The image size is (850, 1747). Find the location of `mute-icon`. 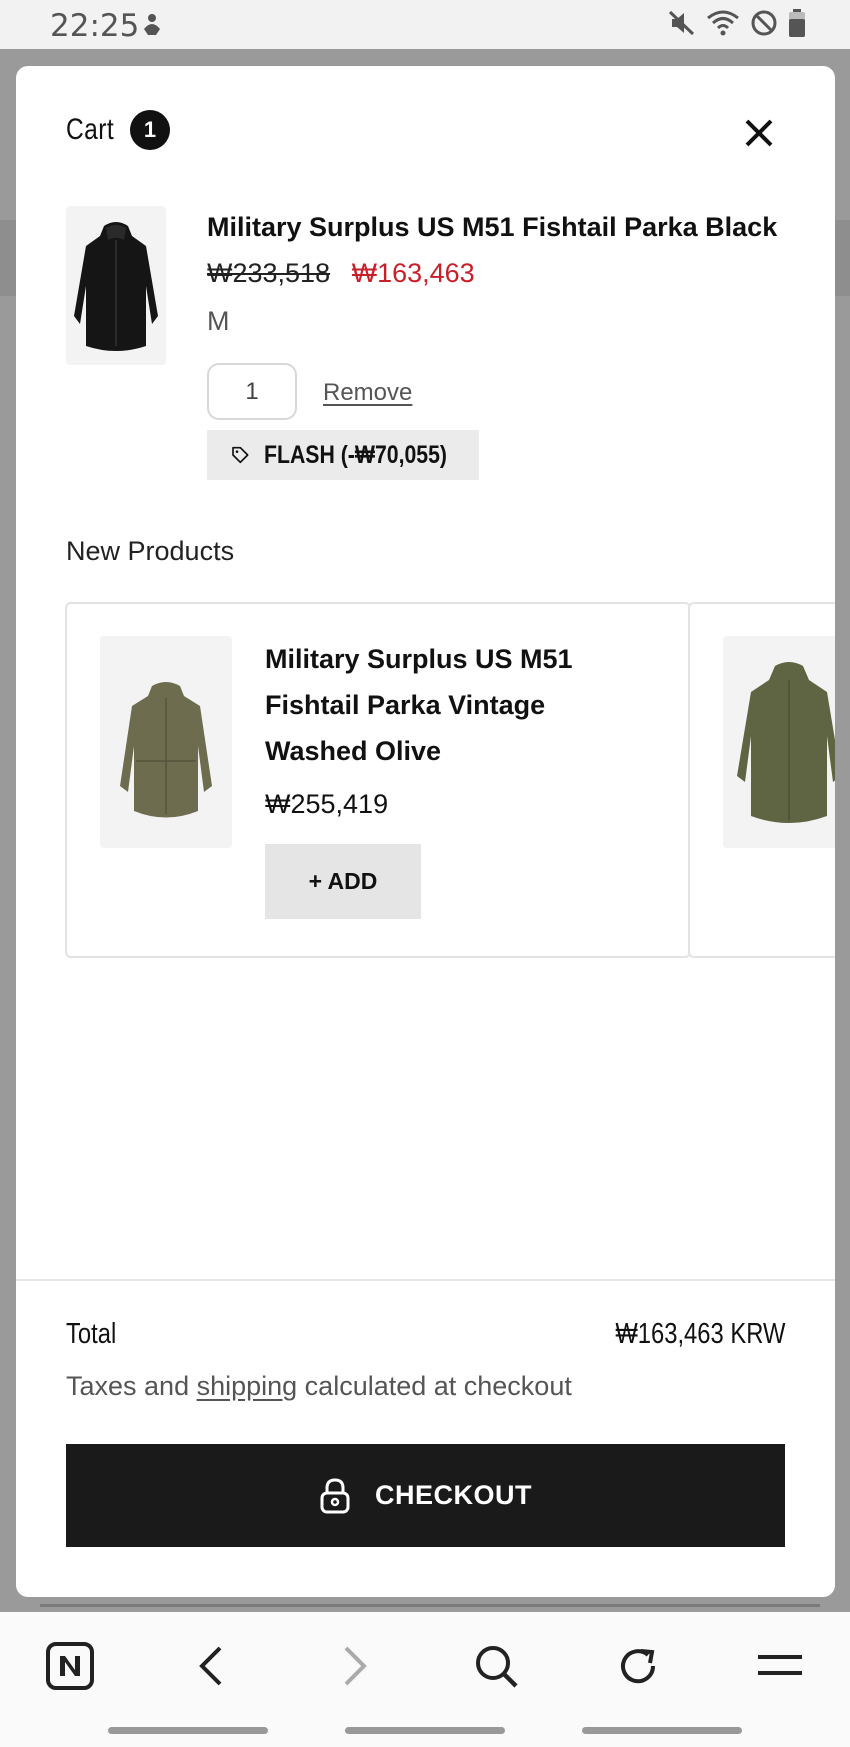

mute-icon is located at coordinates (681, 23).